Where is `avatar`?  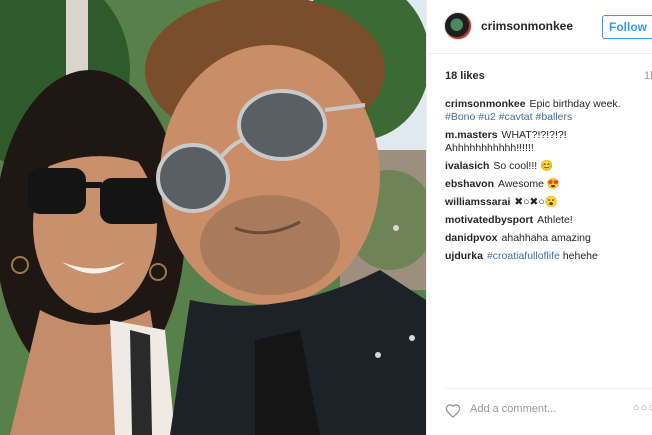 avatar is located at coordinates (458, 26).